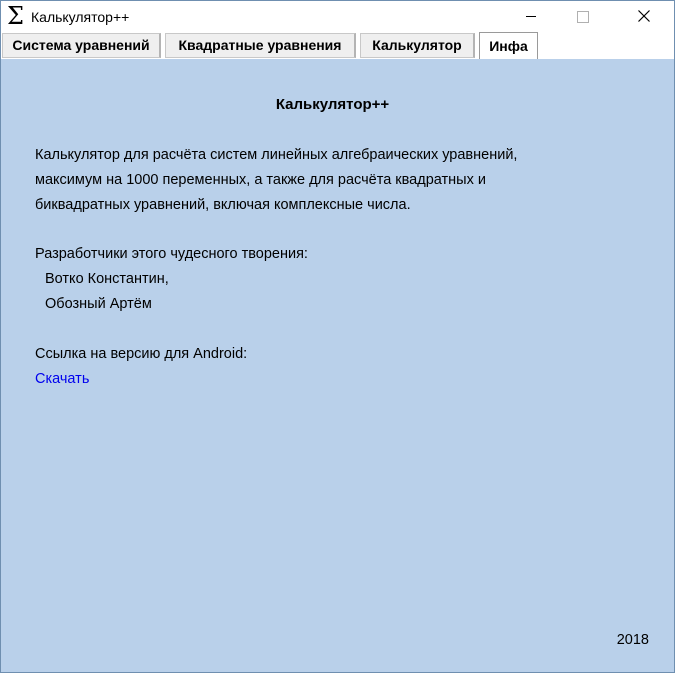 Image resolution: width=675 pixels, height=673 pixels. Describe the element at coordinates (531, 16) in the screenshot. I see `minimize-icon` at that location.